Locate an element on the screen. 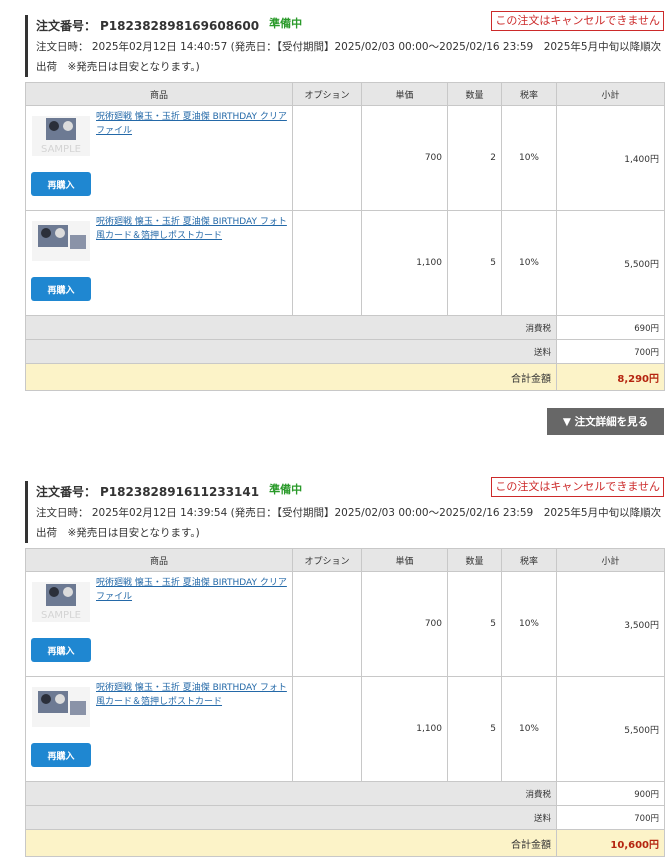 Image resolution: width=670 pixels, height=865 pixels. total-row: 合計金額 10,600円 is located at coordinates (345, 843).